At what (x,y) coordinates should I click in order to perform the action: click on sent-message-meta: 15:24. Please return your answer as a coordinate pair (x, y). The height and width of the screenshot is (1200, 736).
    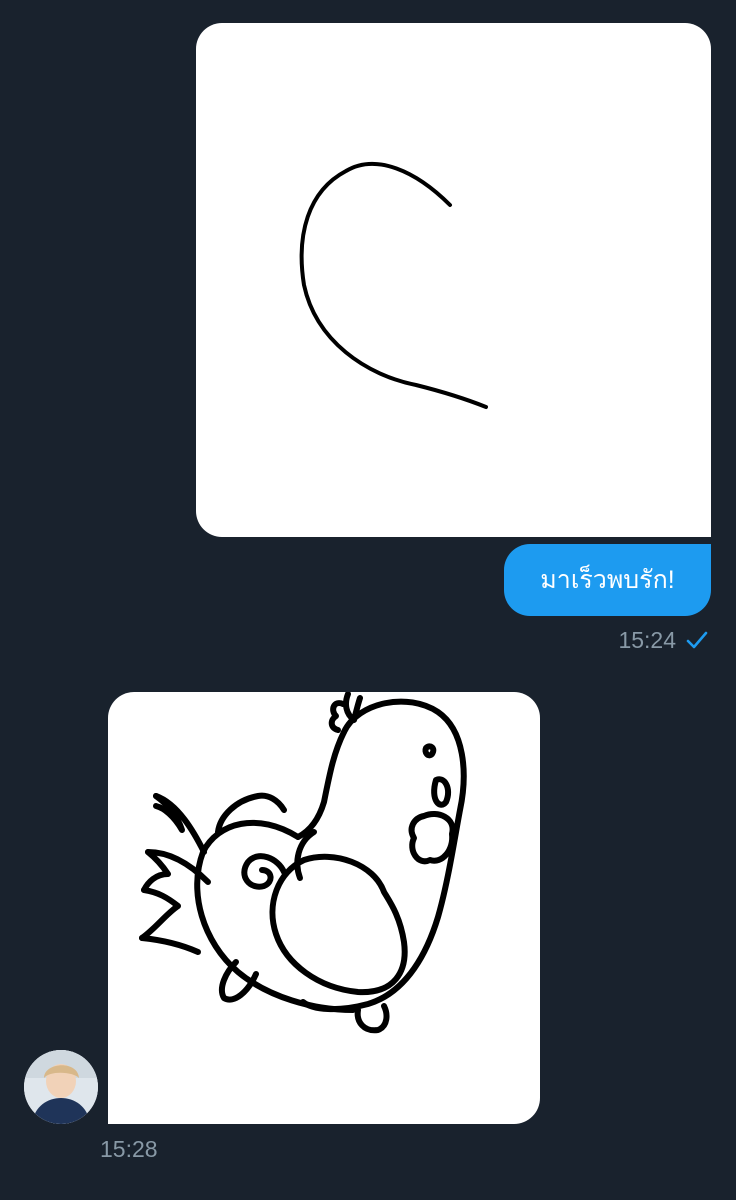
    Looking at the image, I should click on (663, 640).